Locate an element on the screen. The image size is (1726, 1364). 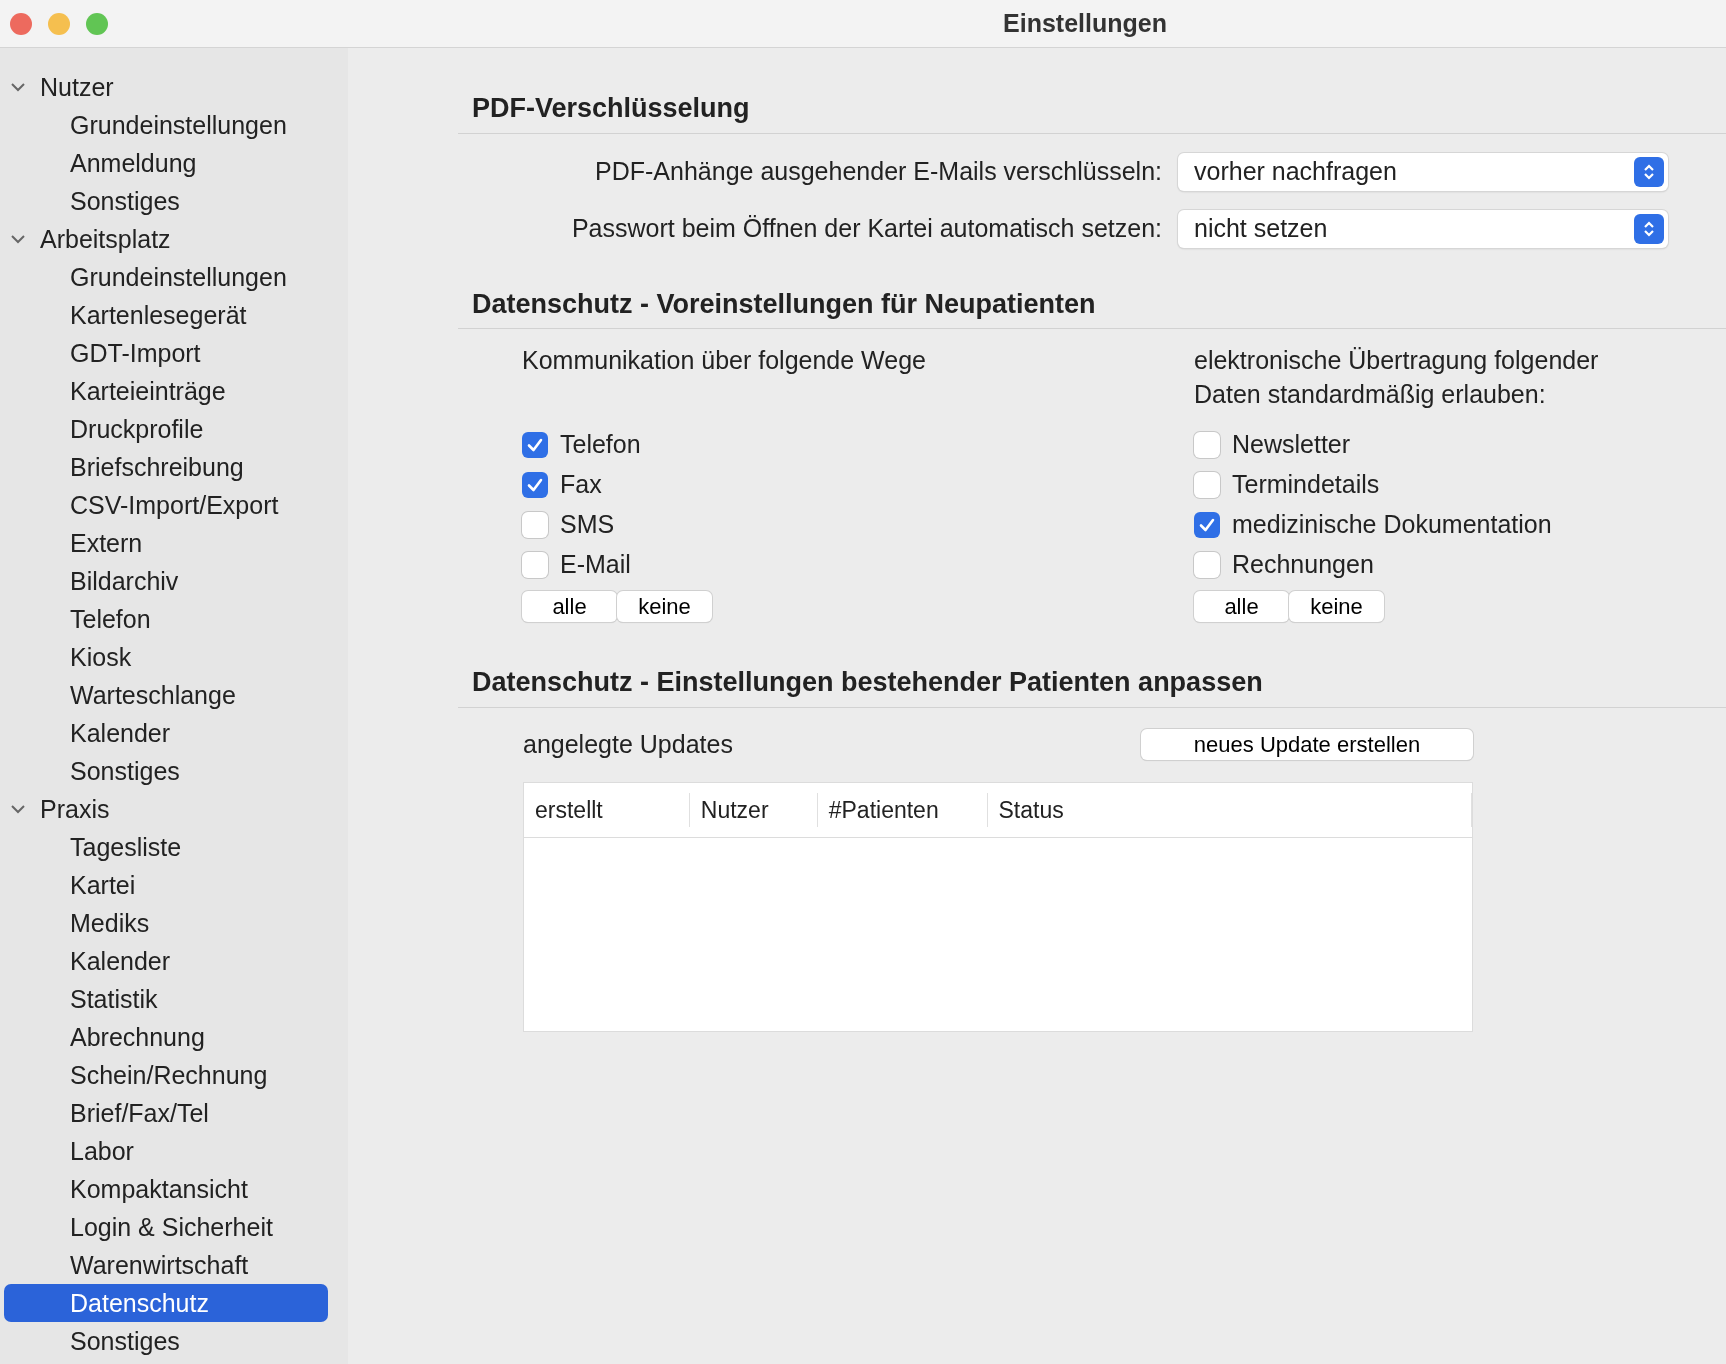
sidebar-item: Druckprofile is located at coordinates (166, 429).